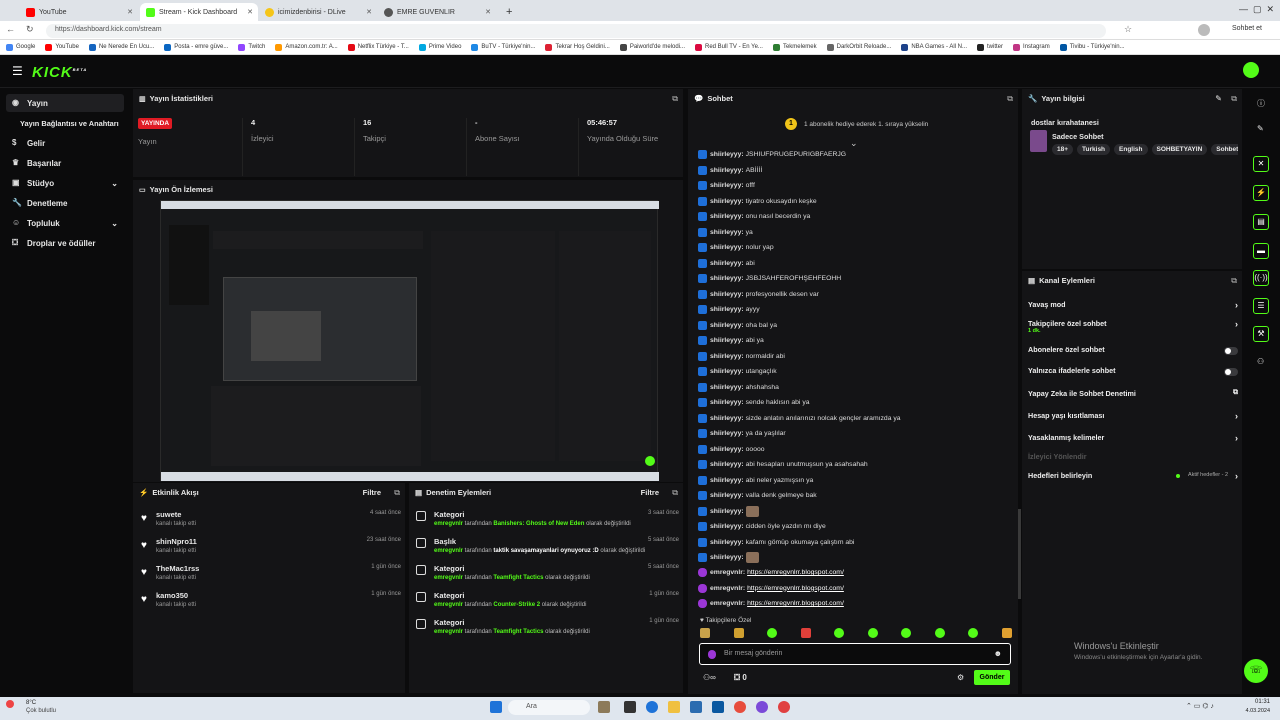 The height and width of the screenshot is (720, 1280). I want to click on back-icon: ←, so click(10, 29).